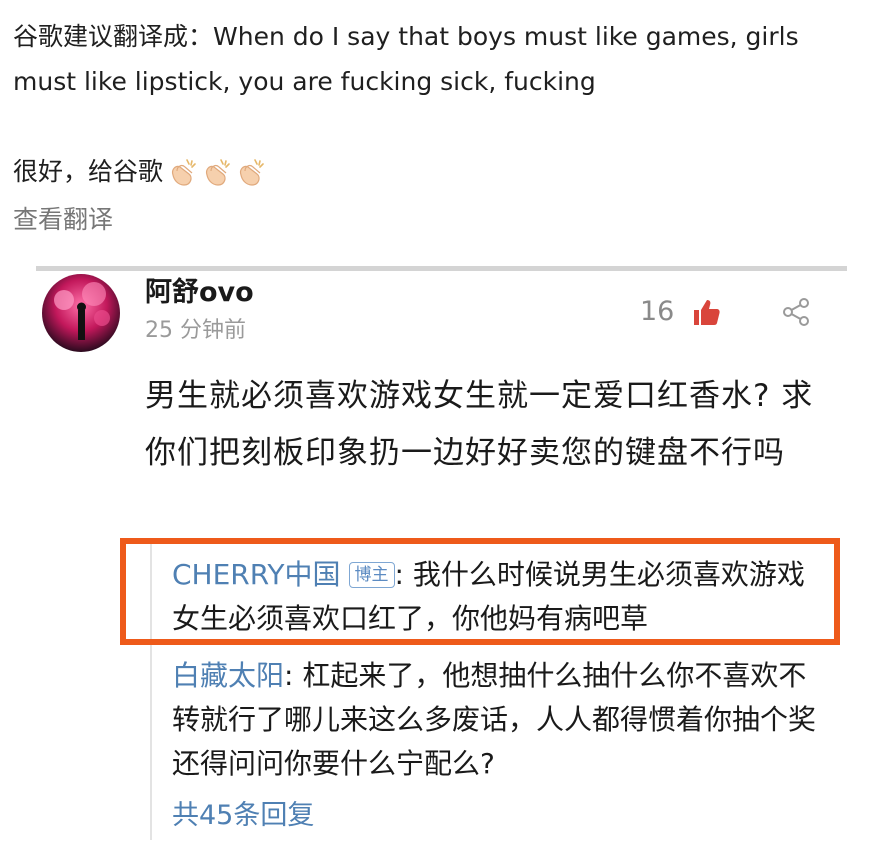 Image resolution: width=869 pixels, height=843 pixels. I want to click on reply-username: CHERRY中国, so click(256, 574).